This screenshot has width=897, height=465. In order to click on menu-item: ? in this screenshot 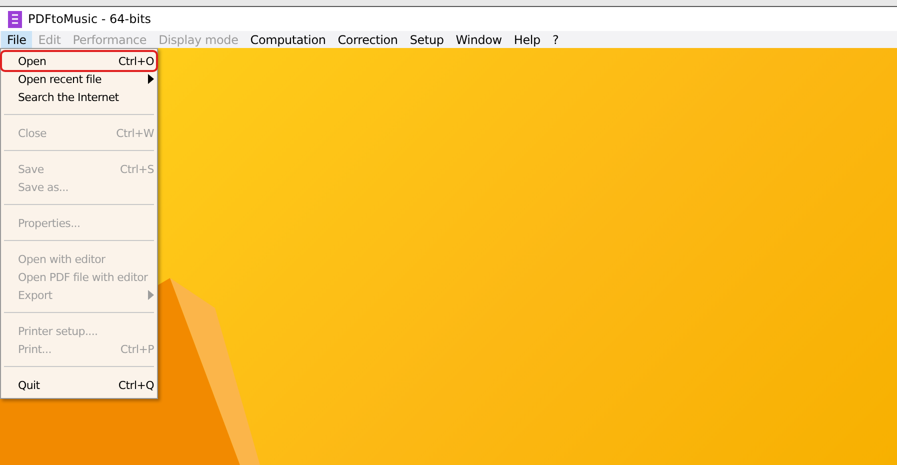, I will do `click(555, 39)`.